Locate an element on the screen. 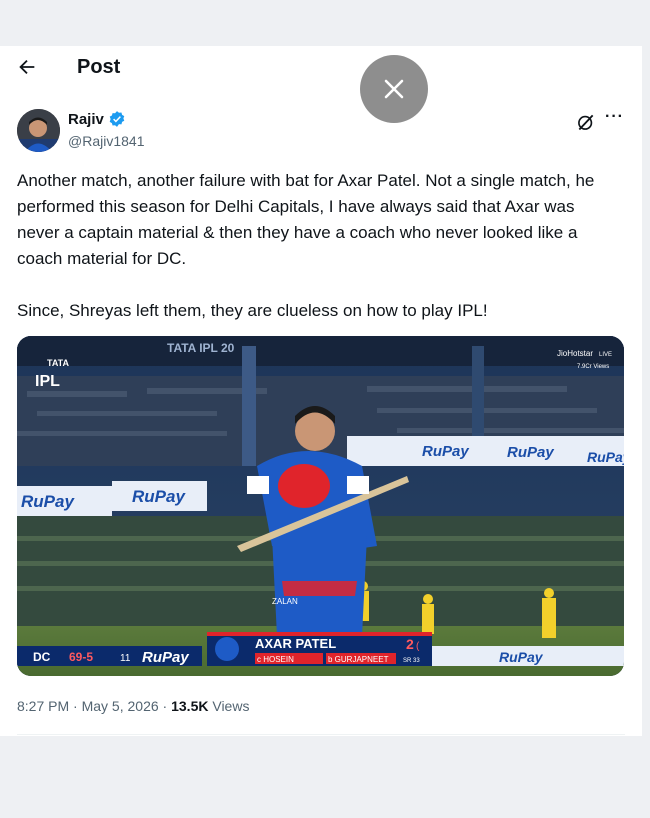 The image size is (650, 818). watermark-live: LIVE is located at coordinates (605, 355).